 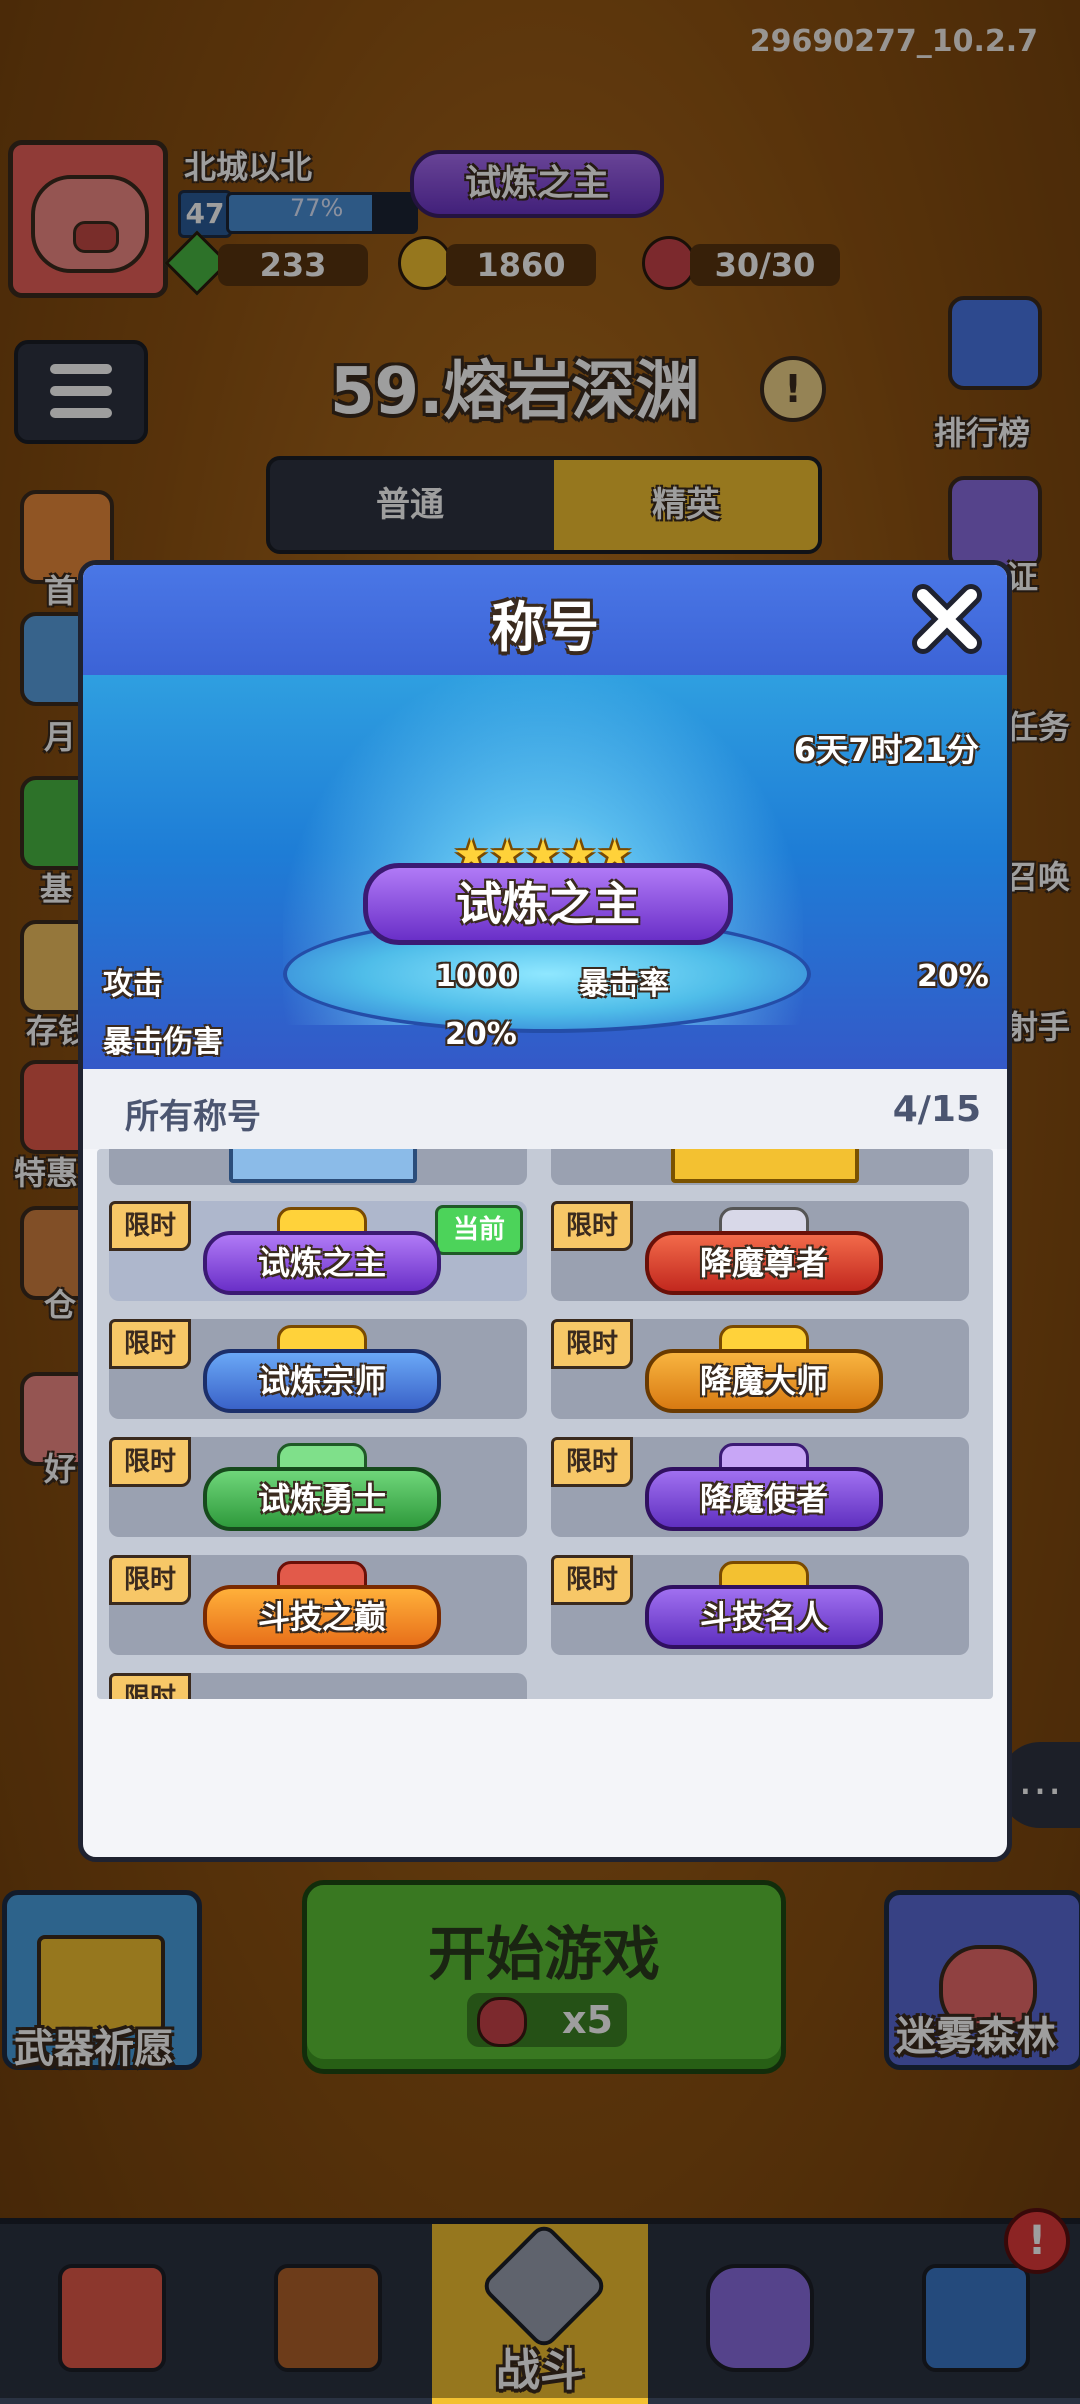 What do you see at coordinates (481, 1034) in the screenshot?
I see `stat-crit-damage-value: 20%` at bounding box center [481, 1034].